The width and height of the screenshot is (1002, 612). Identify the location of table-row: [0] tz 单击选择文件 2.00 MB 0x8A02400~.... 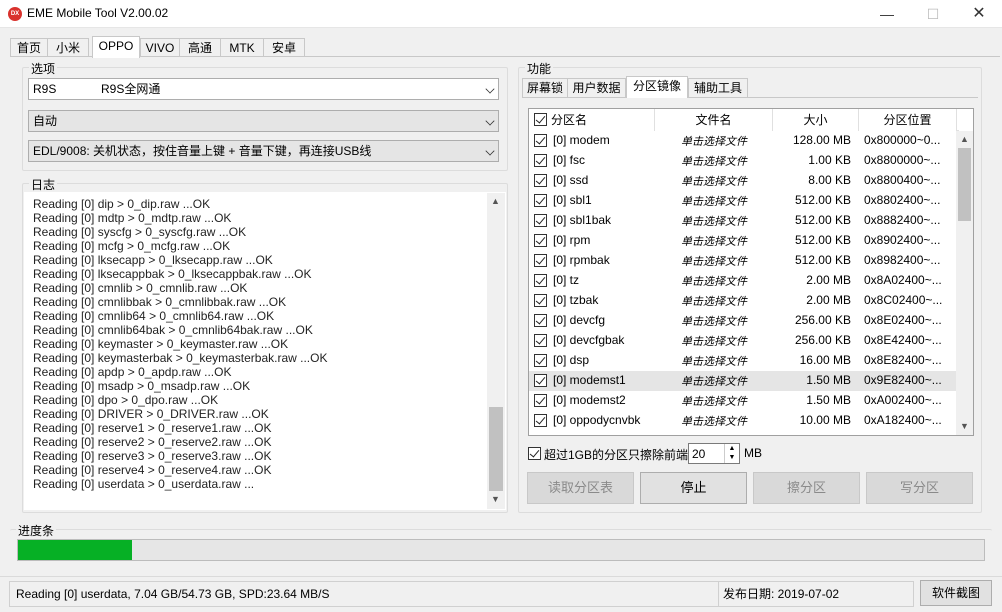
(743, 281).